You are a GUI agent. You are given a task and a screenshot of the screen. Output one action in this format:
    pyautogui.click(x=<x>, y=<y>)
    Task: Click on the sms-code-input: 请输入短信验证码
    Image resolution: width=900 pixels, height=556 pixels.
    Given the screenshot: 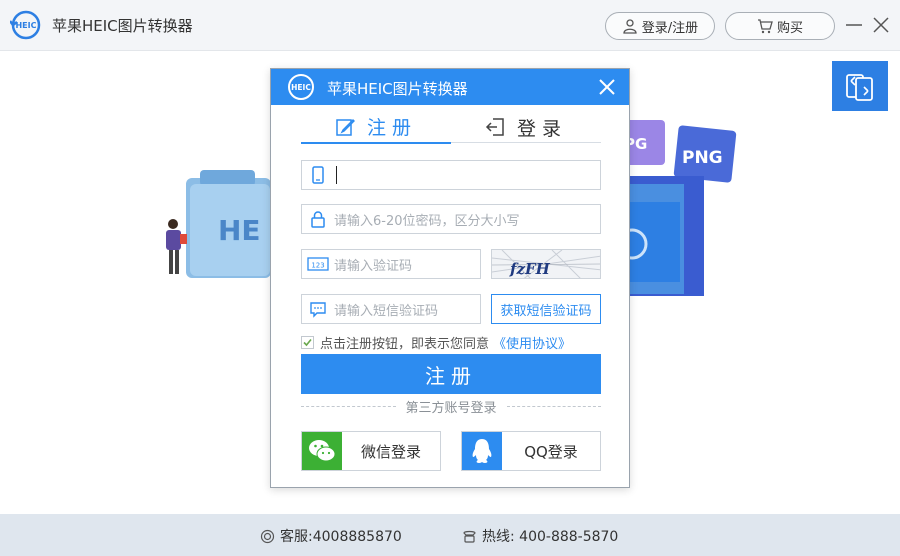 What is the action you would take?
    pyautogui.click(x=391, y=309)
    